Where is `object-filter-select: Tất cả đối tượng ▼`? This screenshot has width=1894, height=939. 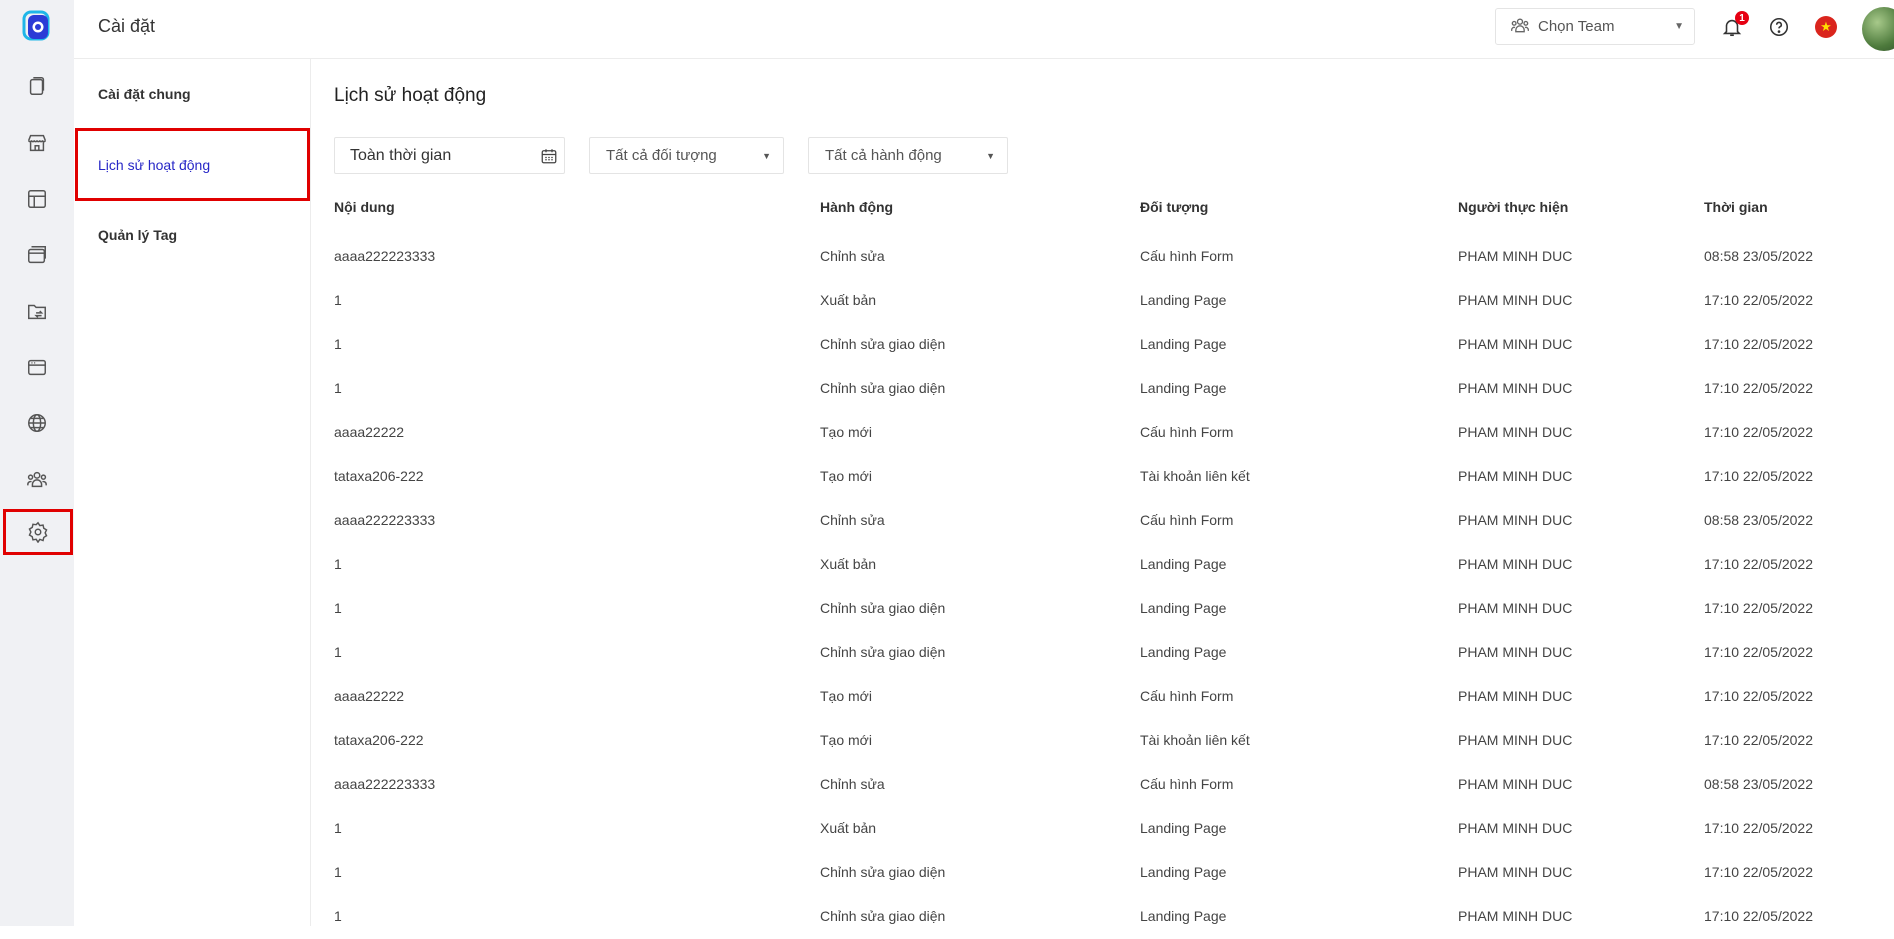 object-filter-select: Tất cả đối tượng ▼ is located at coordinates (686, 155).